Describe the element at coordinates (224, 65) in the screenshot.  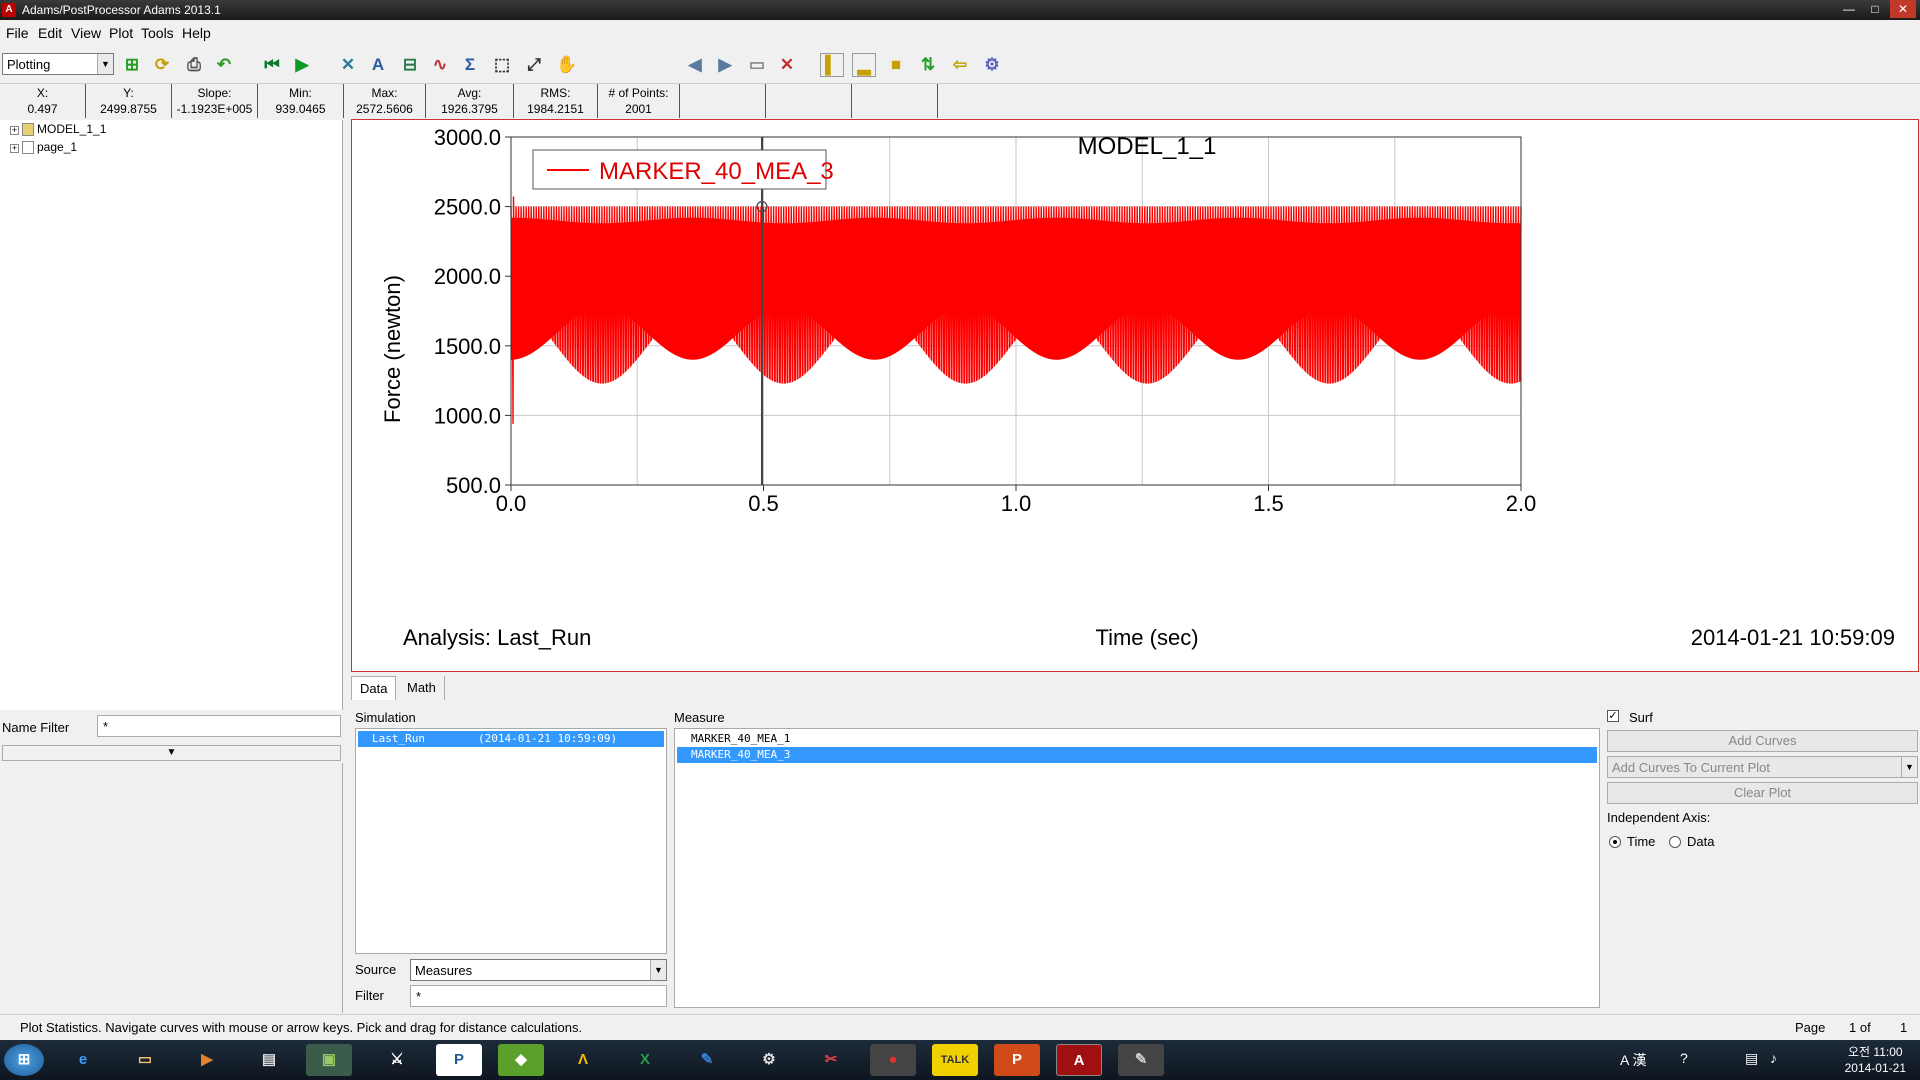
I see `undo-icon: ↶` at that location.